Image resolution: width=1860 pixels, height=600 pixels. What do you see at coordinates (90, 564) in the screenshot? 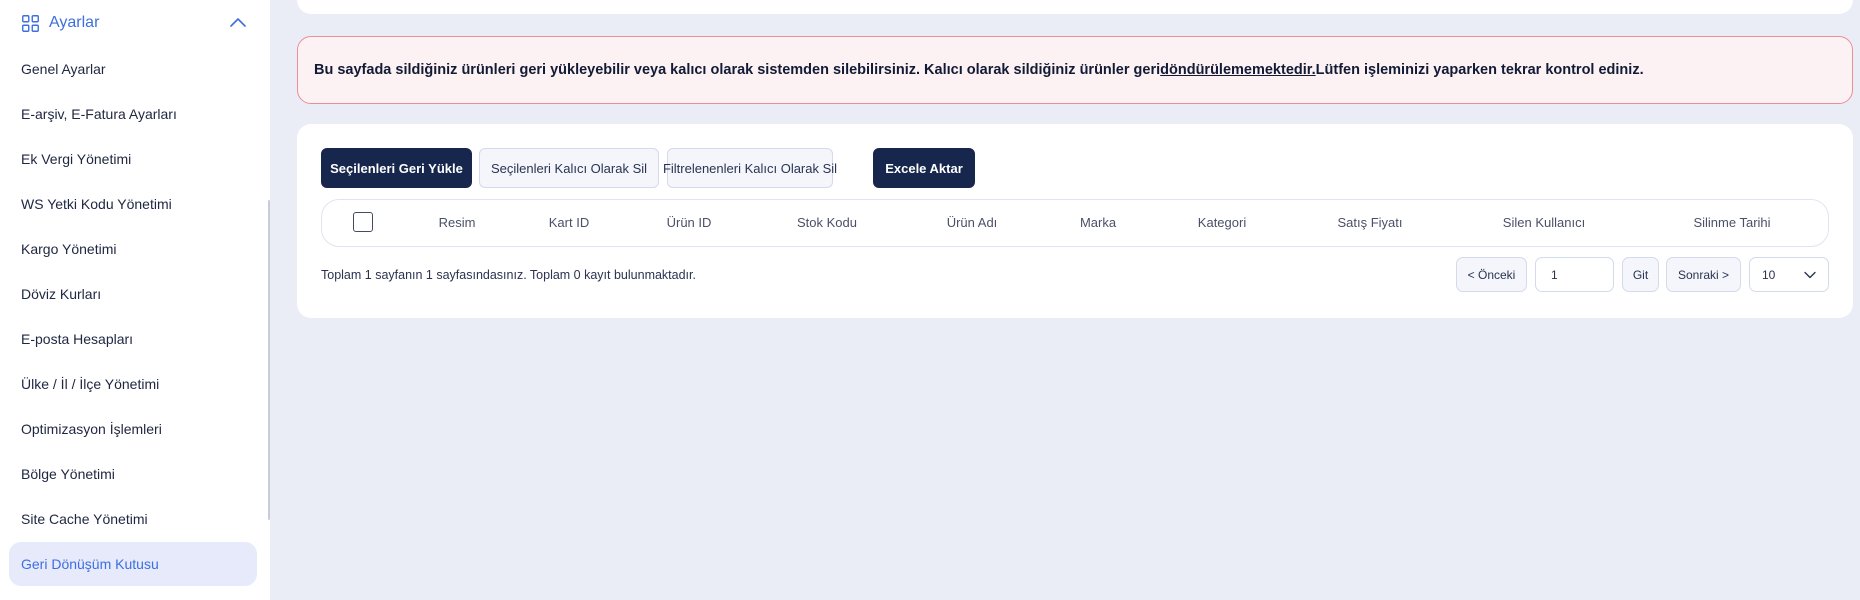
I see `sidebar-item-label: Geri Dönüşüm Kutusu` at bounding box center [90, 564].